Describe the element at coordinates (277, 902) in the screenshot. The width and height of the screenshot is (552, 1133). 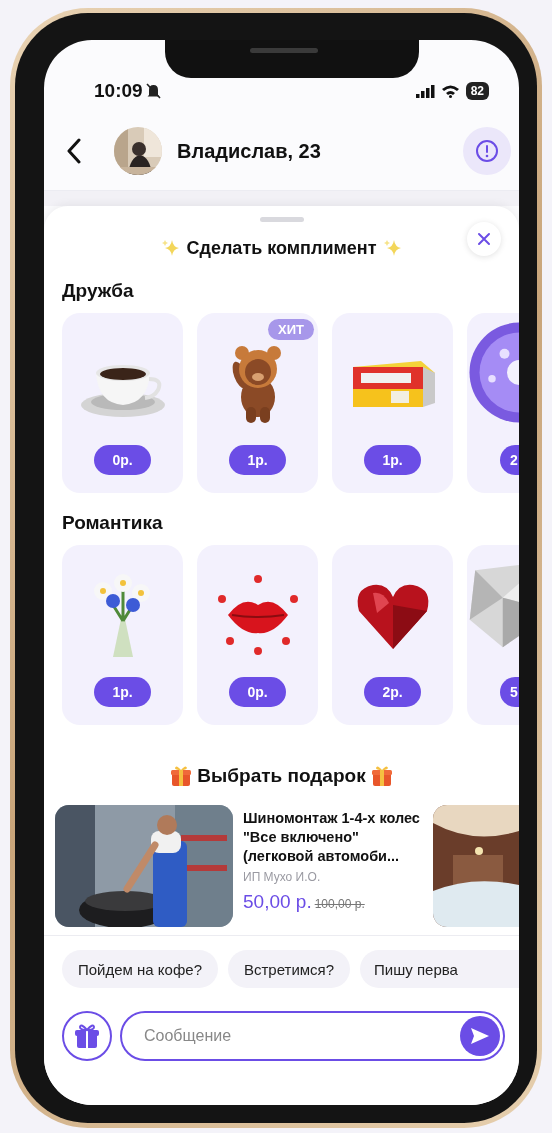
I see `offer-price: 50,00 р.` at that location.